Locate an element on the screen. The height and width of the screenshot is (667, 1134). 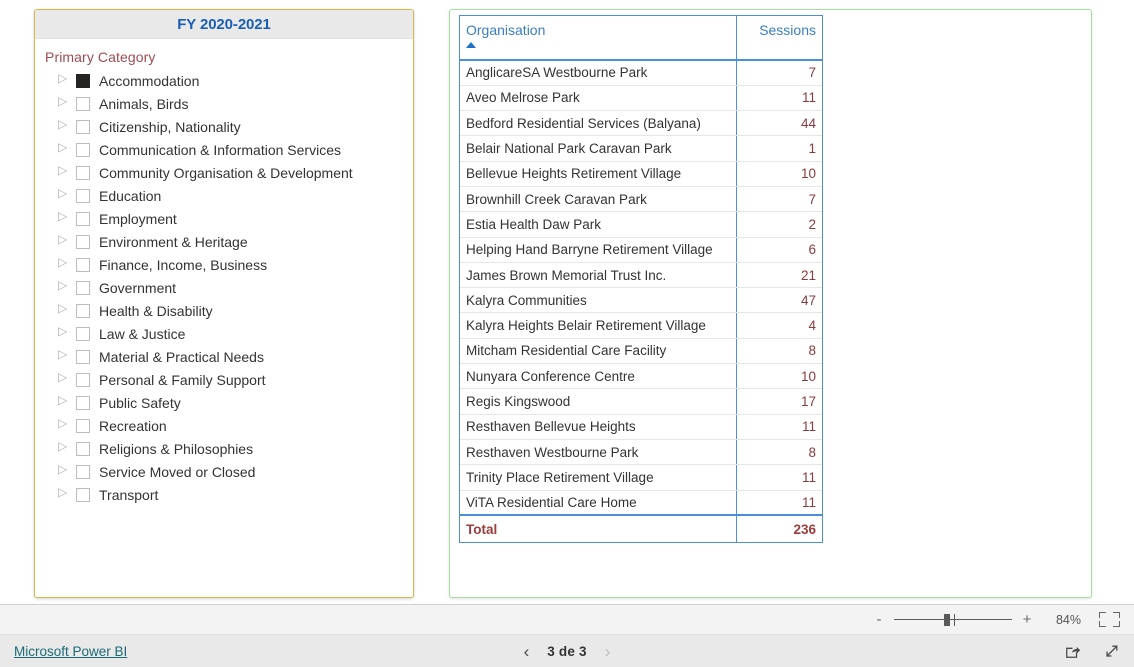
sort-ascending-icon is located at coordinates (471, 45).